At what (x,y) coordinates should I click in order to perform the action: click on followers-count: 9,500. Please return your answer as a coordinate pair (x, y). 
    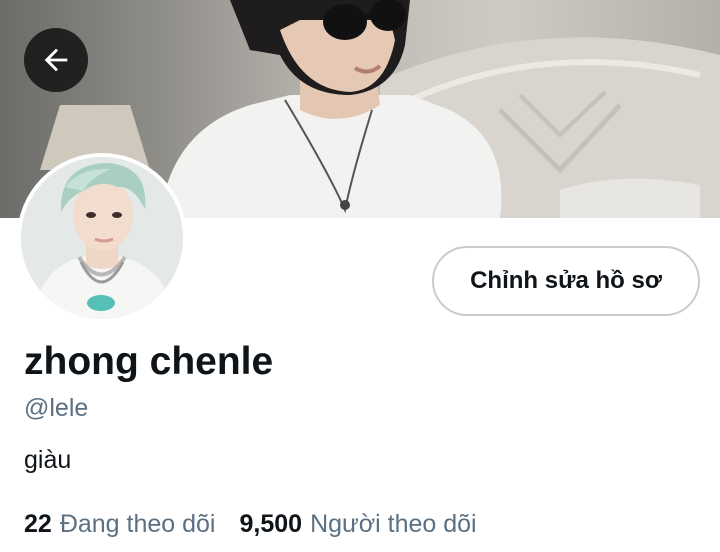
    Looking at the image, I should click on (271, 524).